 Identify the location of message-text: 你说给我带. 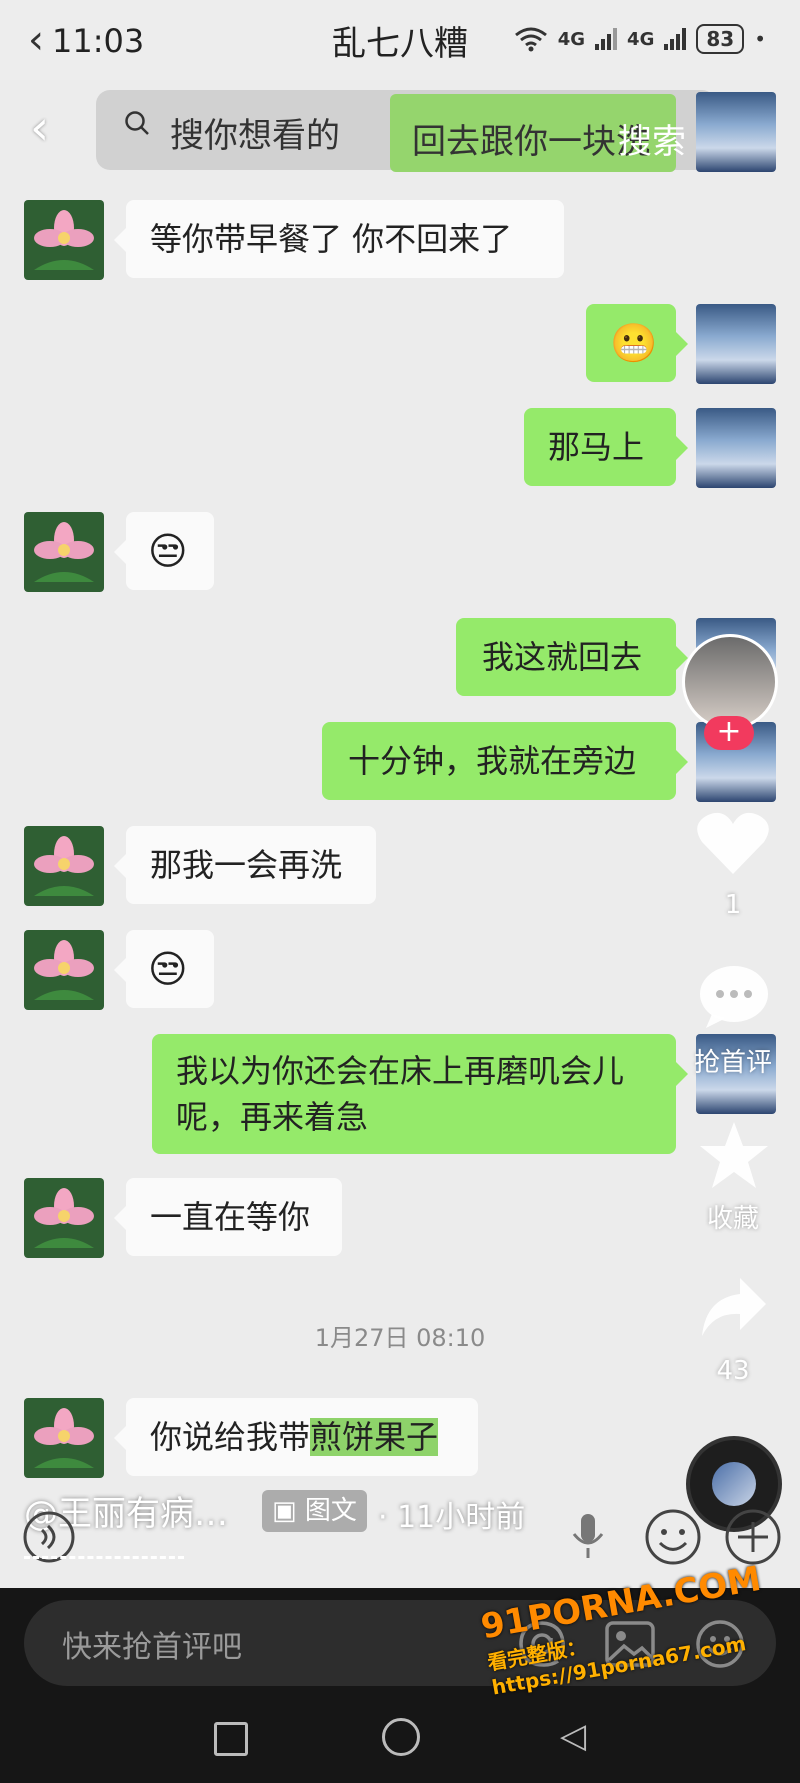
(230, 1437).